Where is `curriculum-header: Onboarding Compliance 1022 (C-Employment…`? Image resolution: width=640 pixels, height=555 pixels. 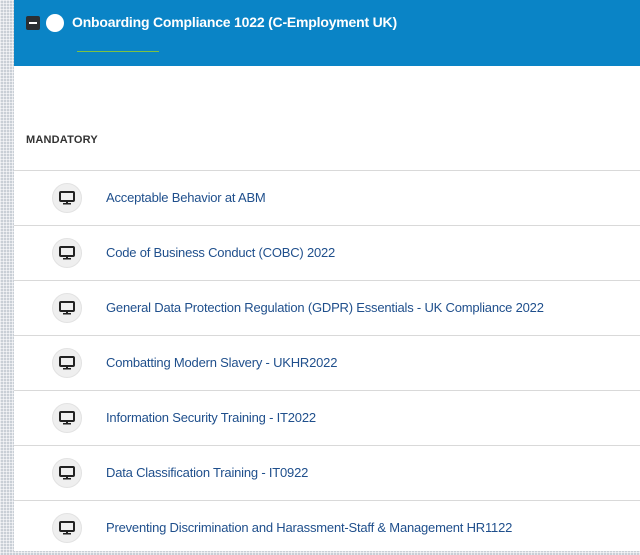
curriculum-header: Onboarding Compliance 1022 (C-Employment… is located at coordinates (327, 33).